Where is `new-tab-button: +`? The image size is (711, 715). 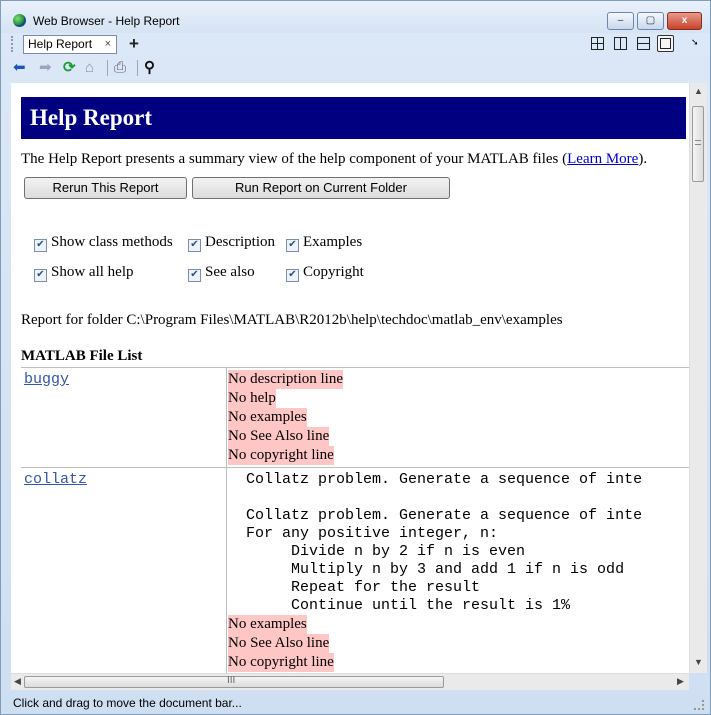
new-tab-button: + is located at coordinates (134, 44).